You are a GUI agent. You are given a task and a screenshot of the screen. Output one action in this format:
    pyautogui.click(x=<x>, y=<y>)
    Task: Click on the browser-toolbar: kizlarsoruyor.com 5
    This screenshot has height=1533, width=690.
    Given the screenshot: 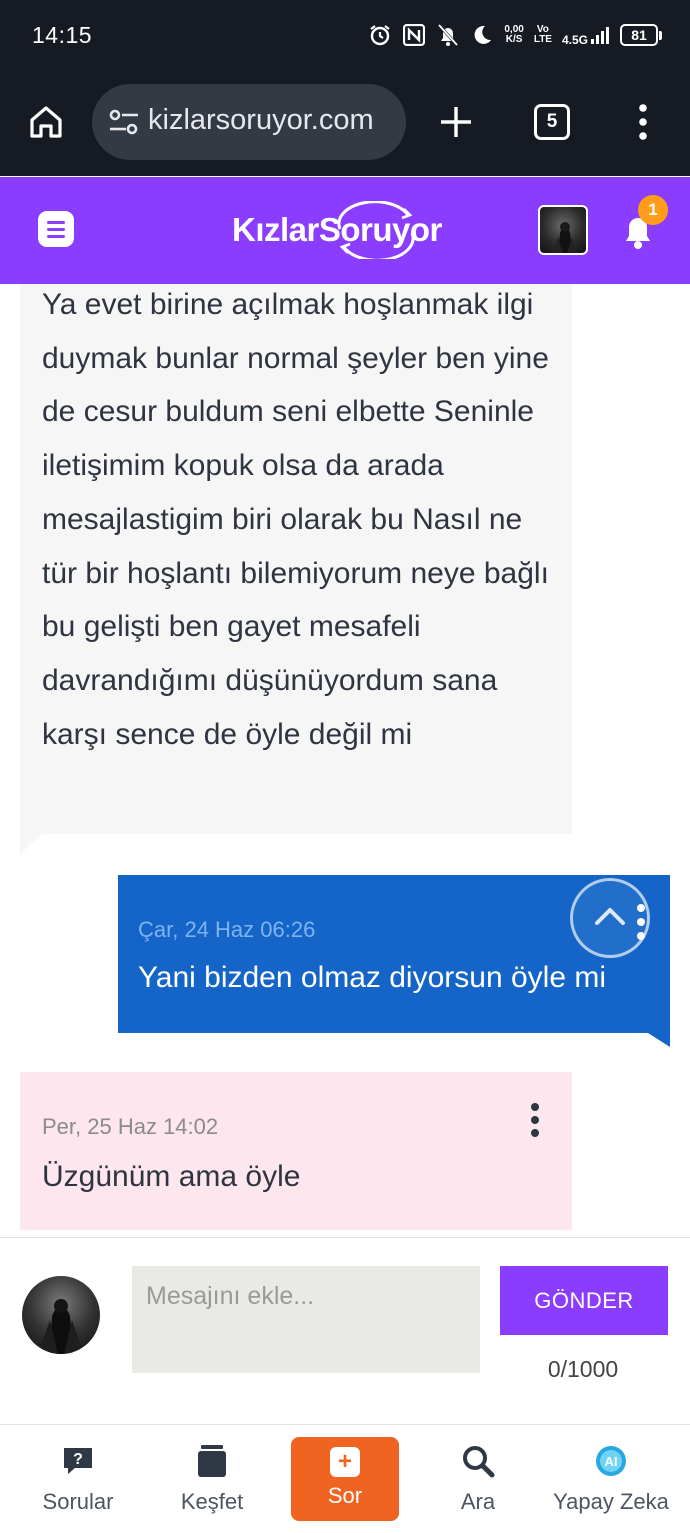 What is the action you would take?
    pyautogui.click(x=345, y=124)
    